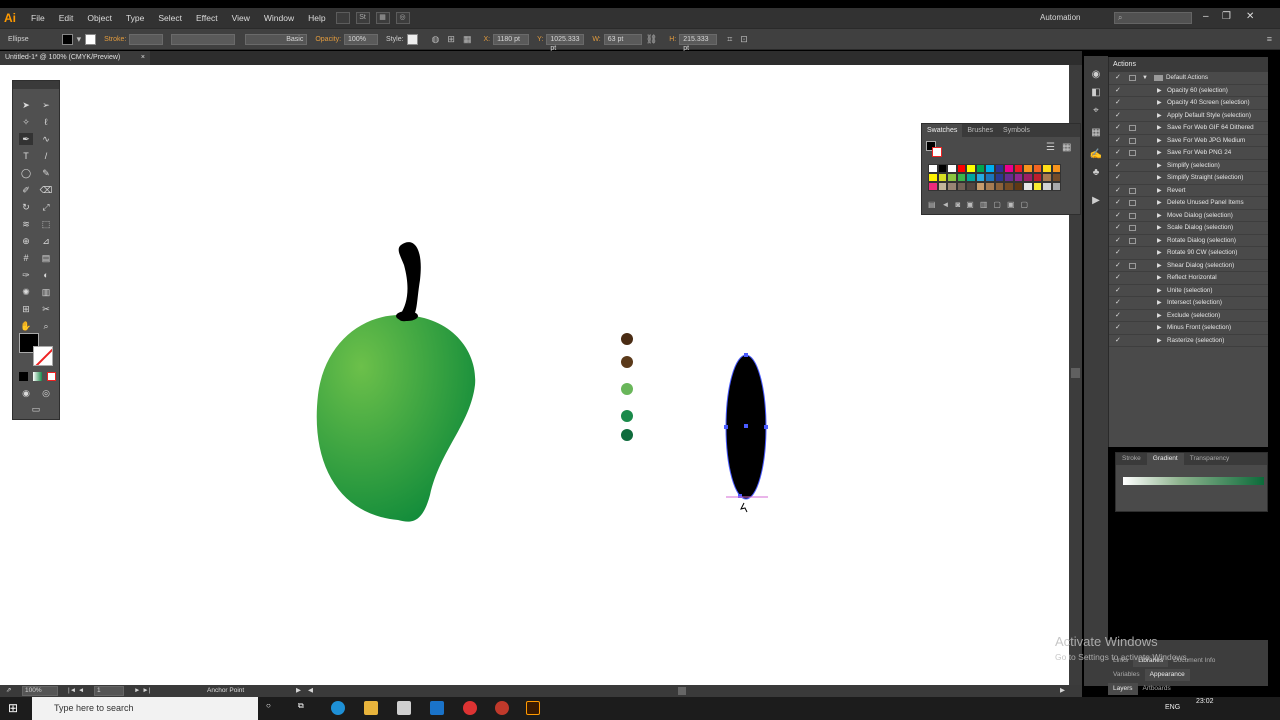 Image resolution: width=1280 pixels, height=720 pixels. I want to click on warp-tool-icon: ≋, so click(26, 224).